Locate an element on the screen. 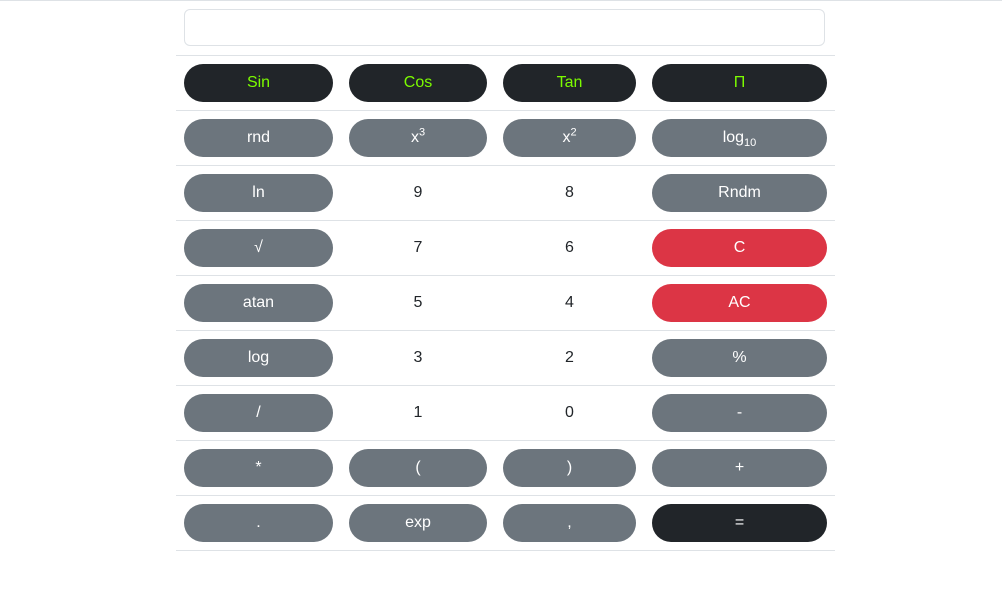  row-powers: rnd x3 x2 log10 is located at coordinates (505, 138).